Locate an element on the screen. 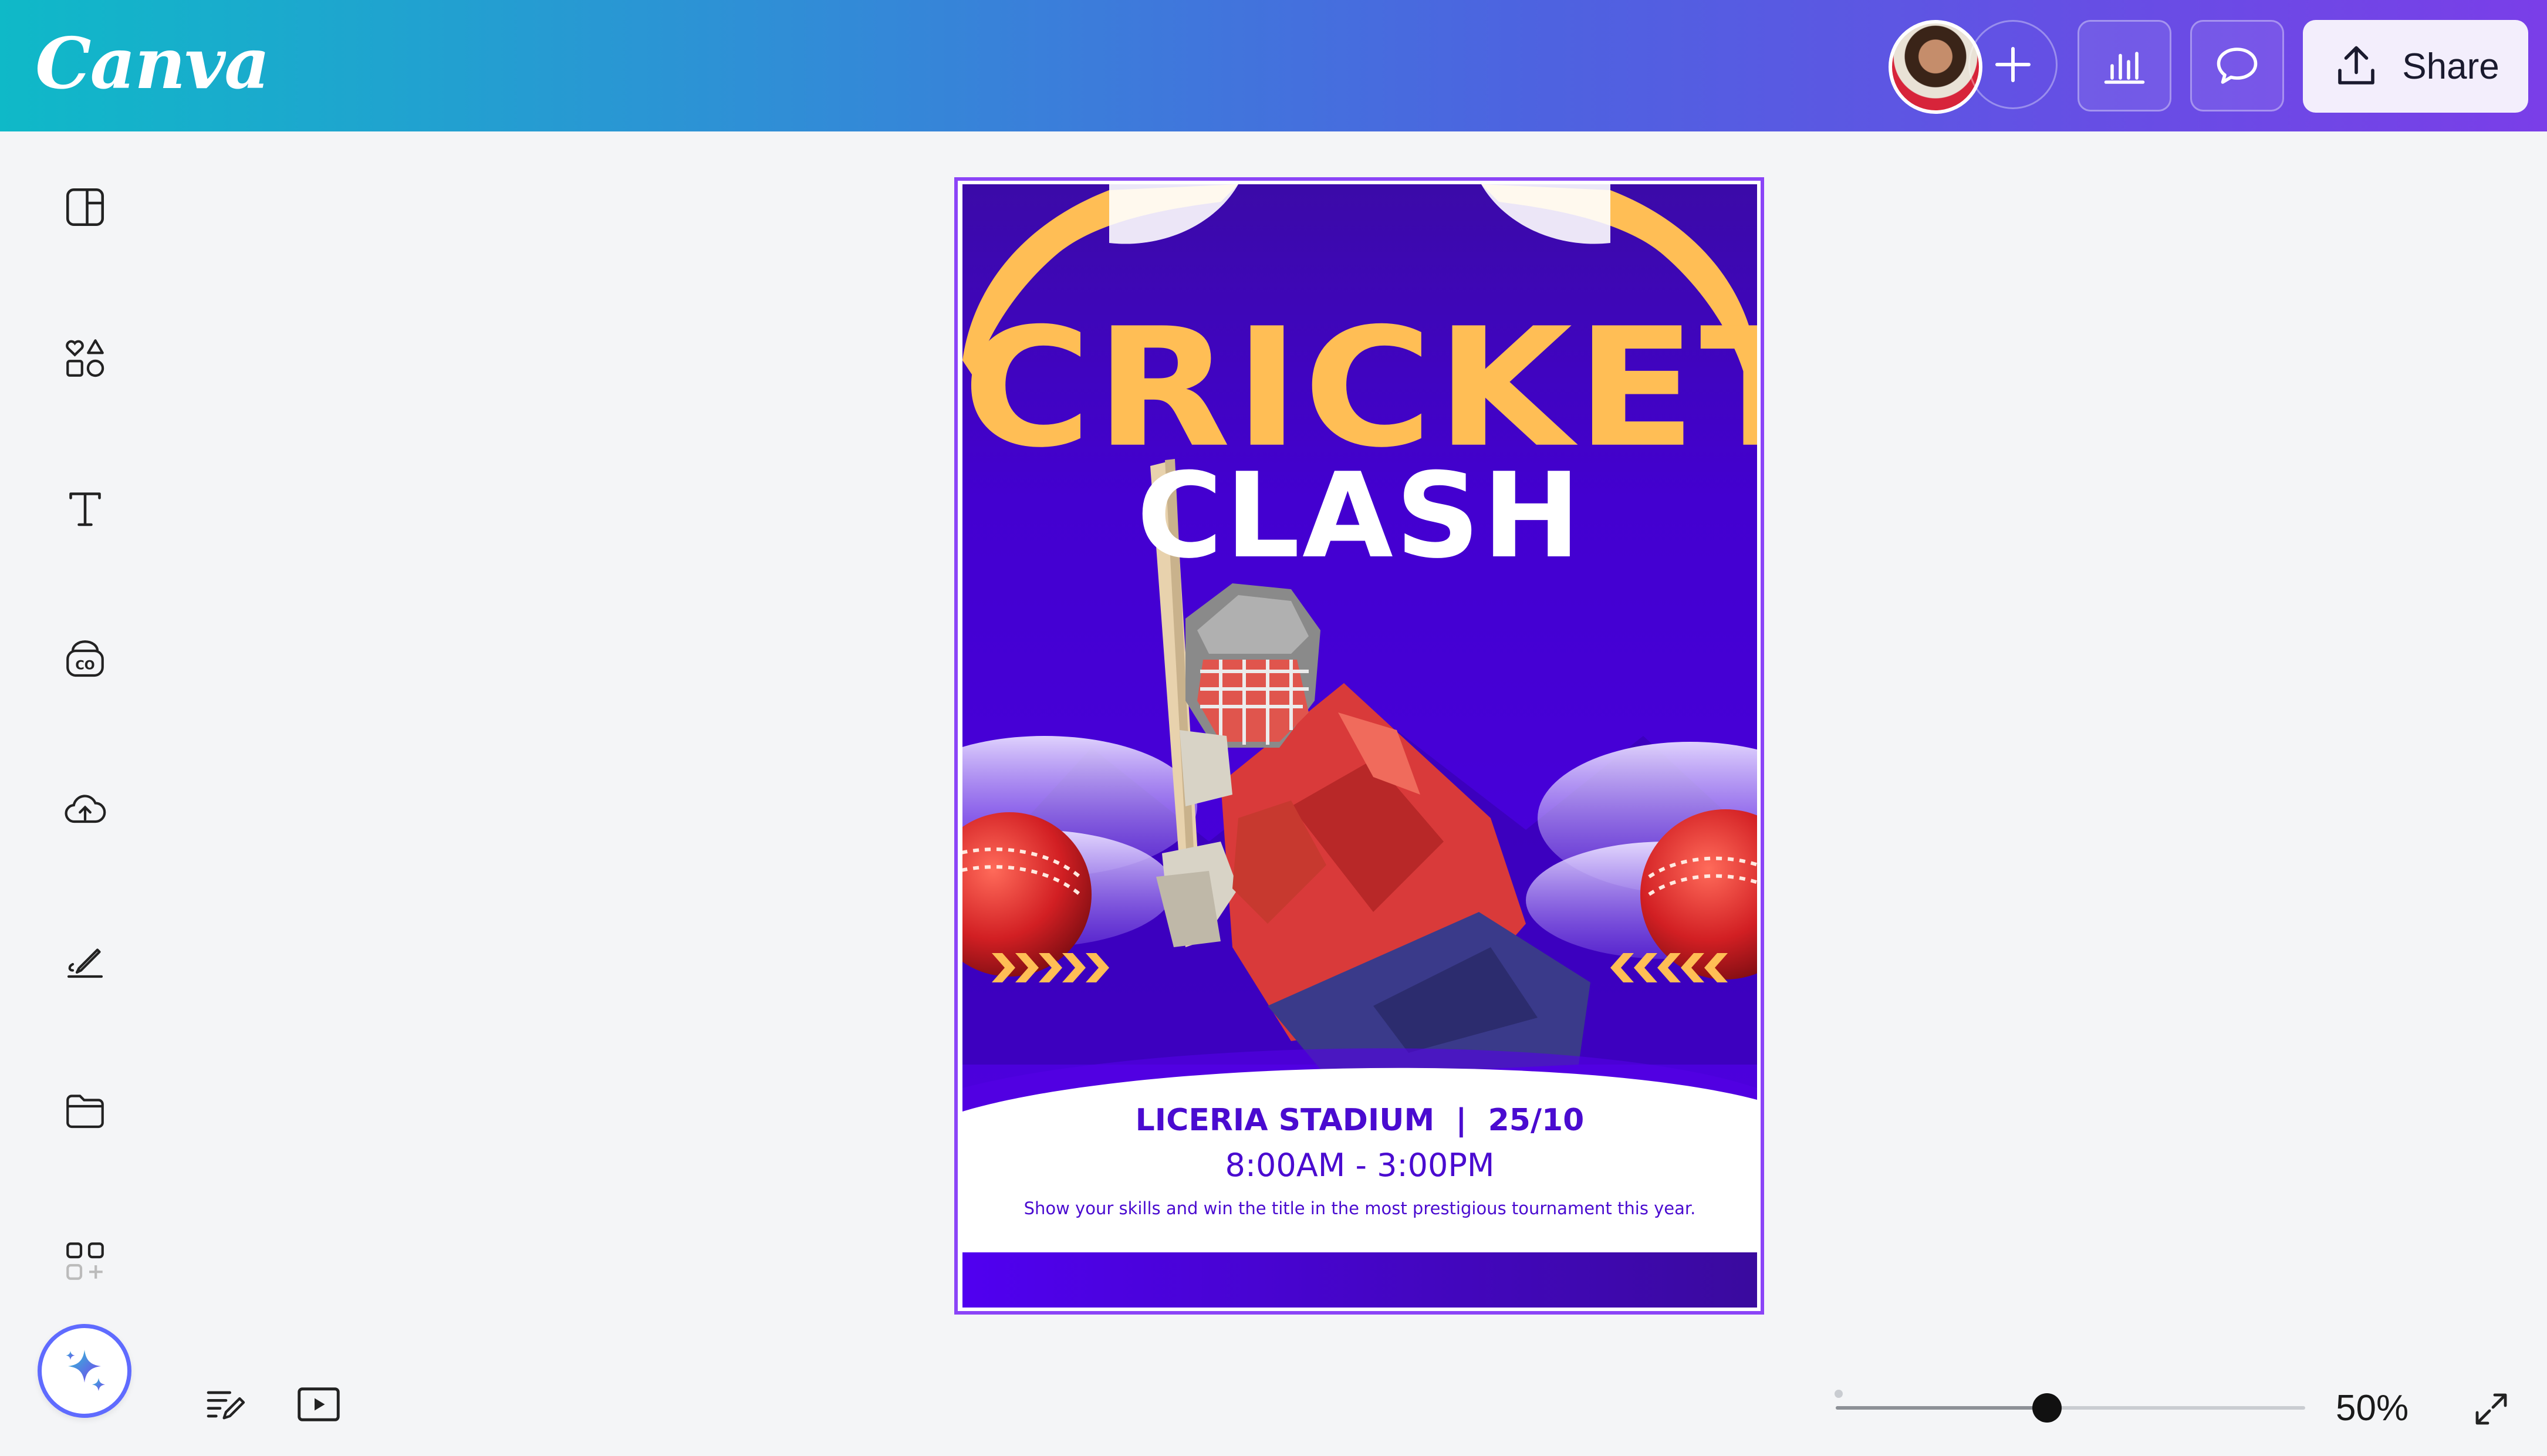 The width and height of the screenshot is (2547, 1456). zoom-slider-handle is located at coordinates (2047, 1408).